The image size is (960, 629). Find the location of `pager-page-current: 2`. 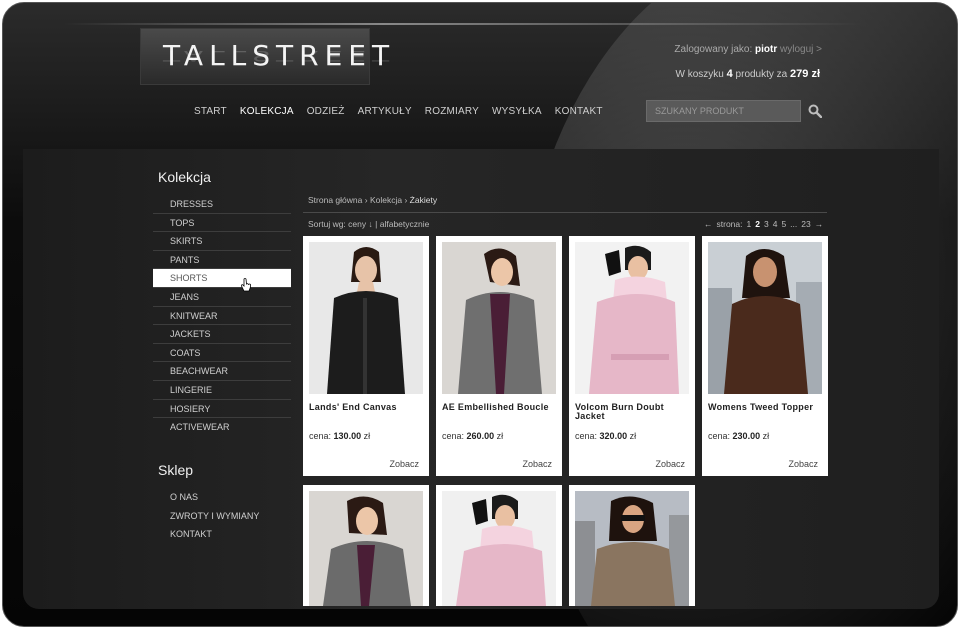

pager-page-current: 2 is located at coordinates (757, 224).